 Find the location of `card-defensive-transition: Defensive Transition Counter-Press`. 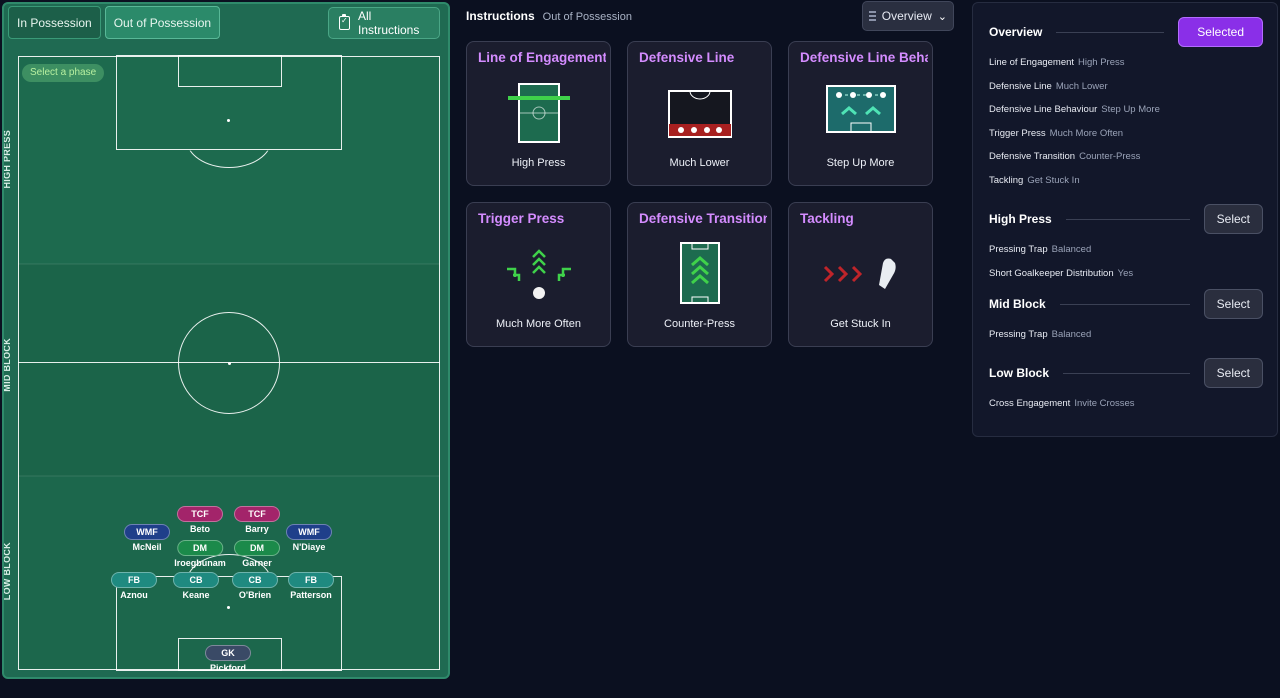

card-defensive-transition: Defensive Transition Counter-Press is located at coordinates (699, 274).